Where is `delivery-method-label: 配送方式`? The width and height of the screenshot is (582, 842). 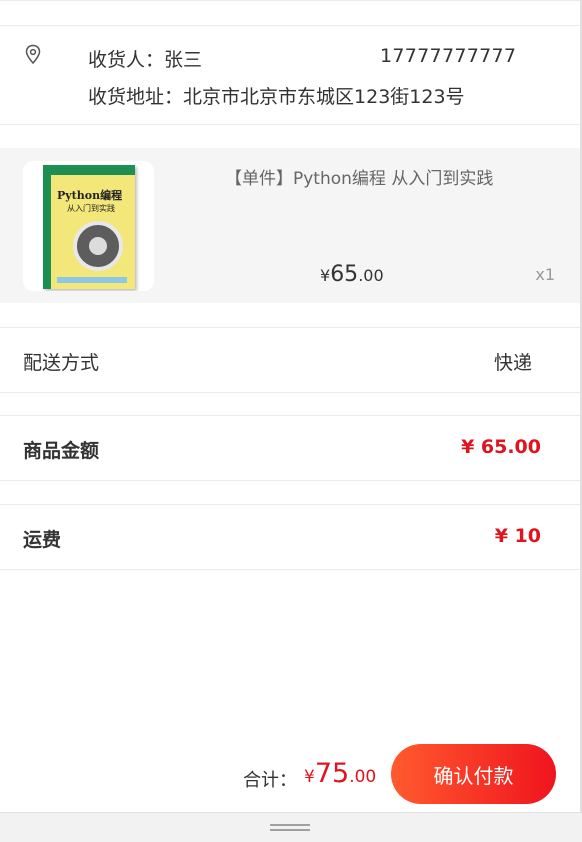 delivery-method-label: 配送方式 is located at coordinates (61, 363).